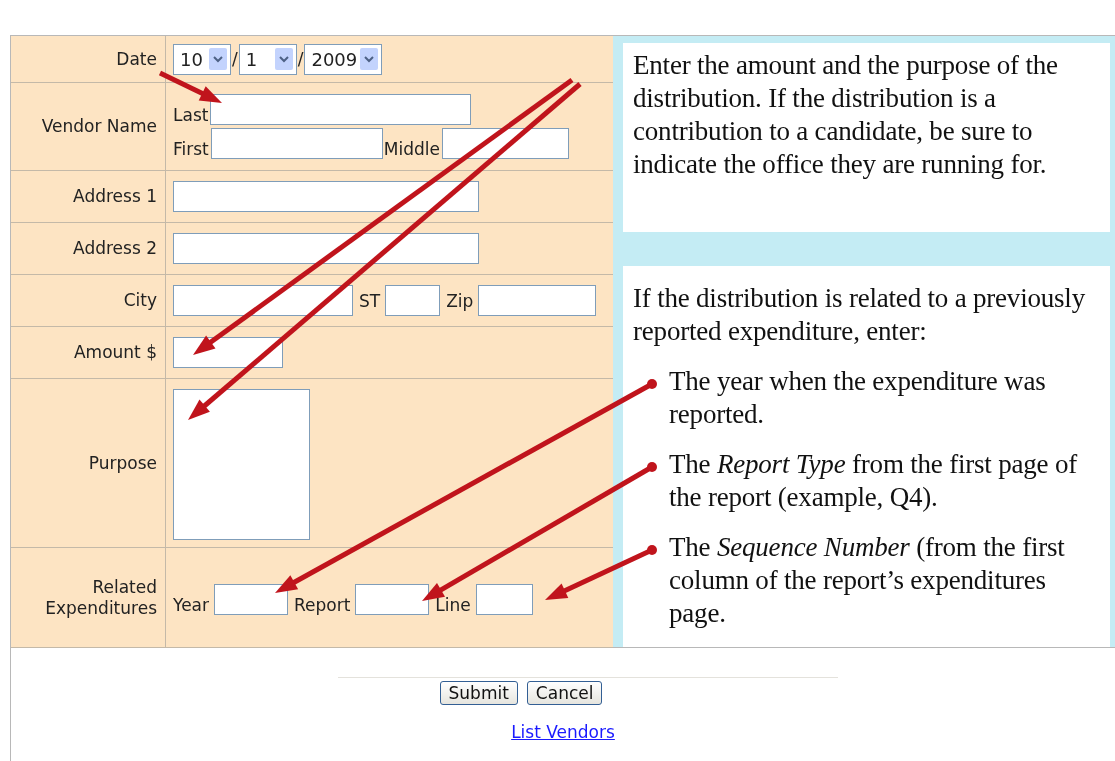  I want to click on field-label: First, so click(191, 149).